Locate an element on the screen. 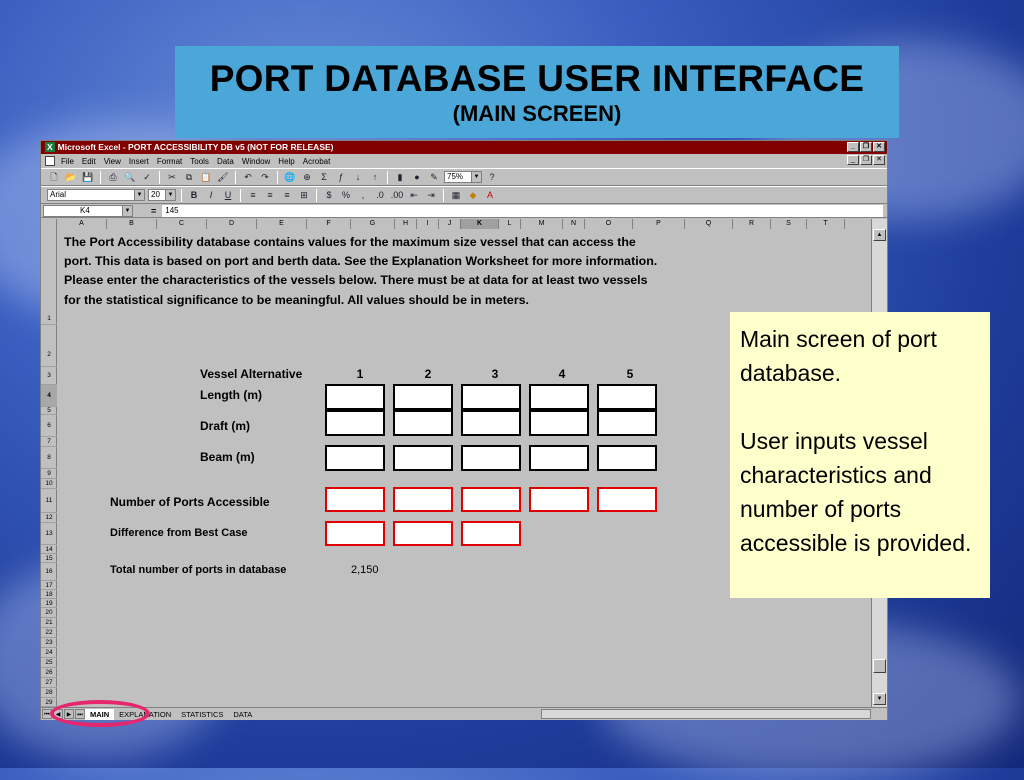 The image size is (1024, 780). row-header: 7 is located at coordinates (49, 442).